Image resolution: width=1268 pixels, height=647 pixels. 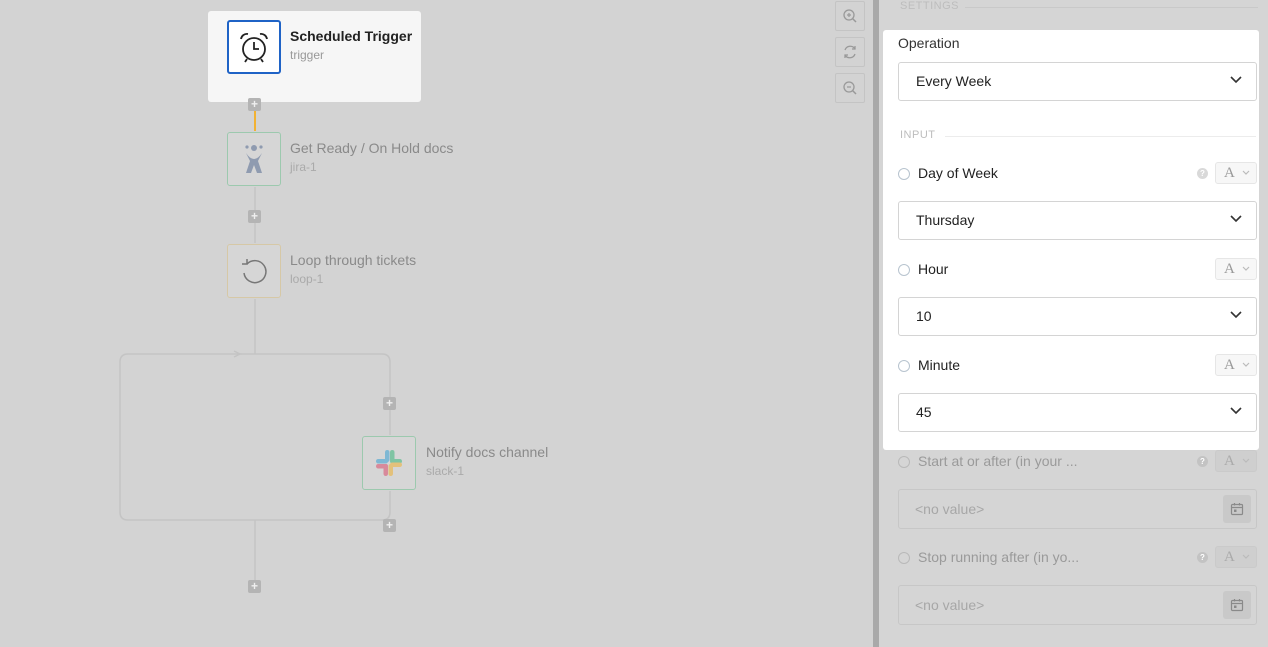 What do you see at coordinates (487, 452) in the screenshot?
I see `node-title: Notify docs channel` at bounding box center [487, 452].